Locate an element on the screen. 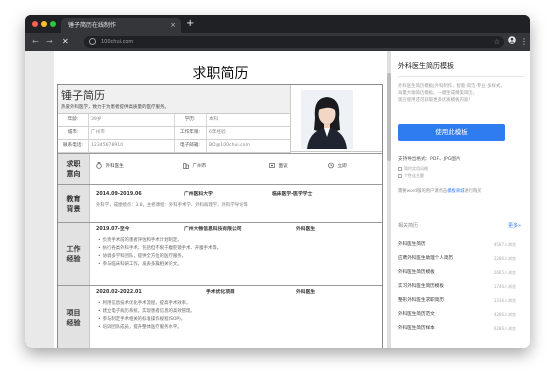  feature-item: 简约实用风格 is located at coordinates (413, 168).